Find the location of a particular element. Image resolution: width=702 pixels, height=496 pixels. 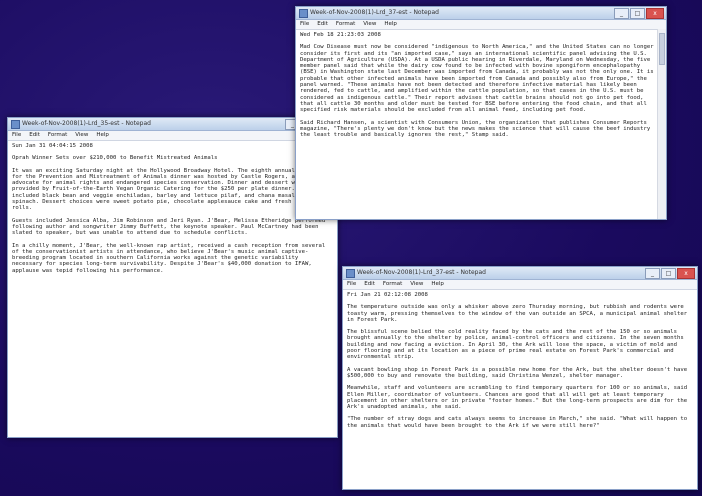

vertical-scrollbar is located at coordinates (661, 124).